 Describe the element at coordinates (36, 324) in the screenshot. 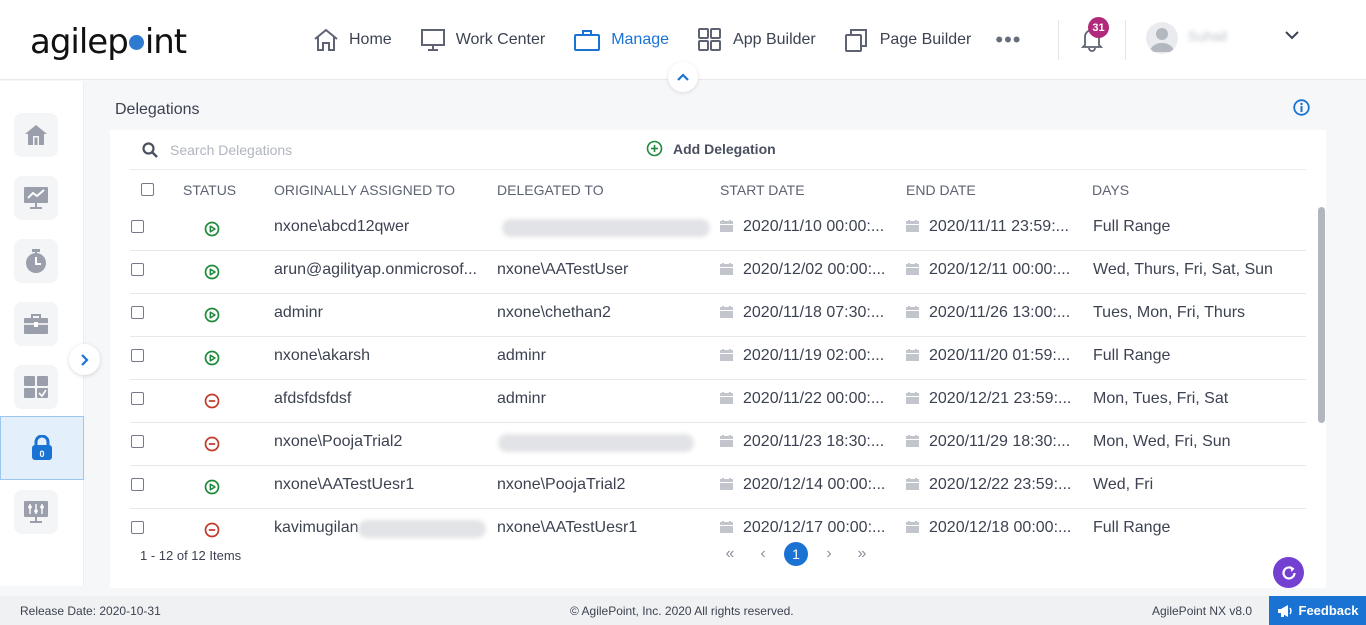

I see `sidebar-item-manage` at that location.